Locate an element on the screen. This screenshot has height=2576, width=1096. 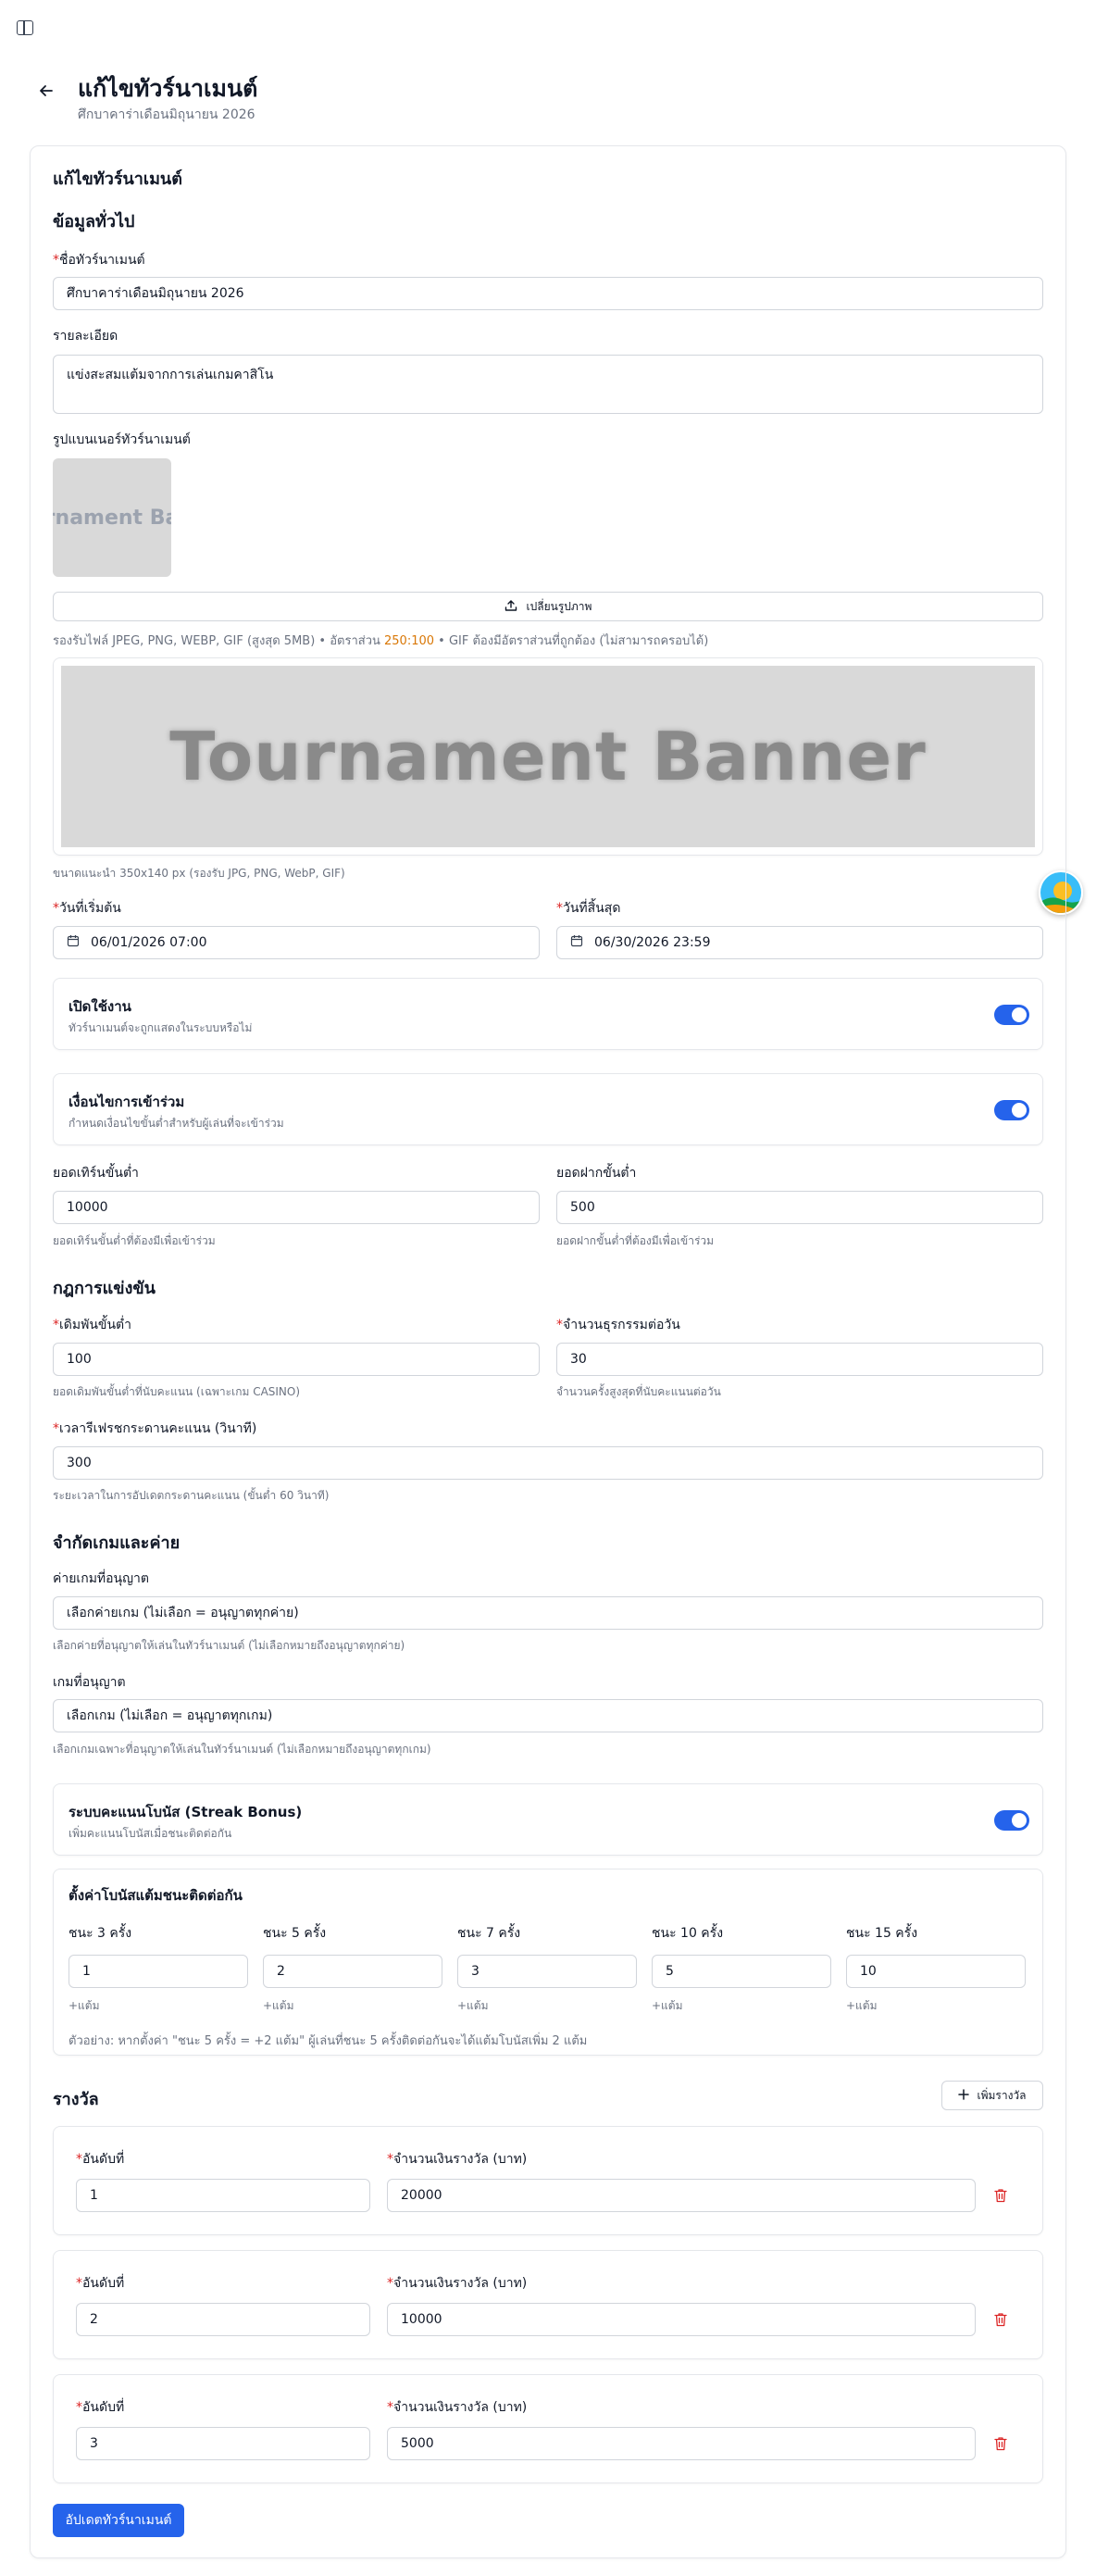
streak-item-label: ชนะ 3 ครั้ง is located at coordinates (100, 1934).